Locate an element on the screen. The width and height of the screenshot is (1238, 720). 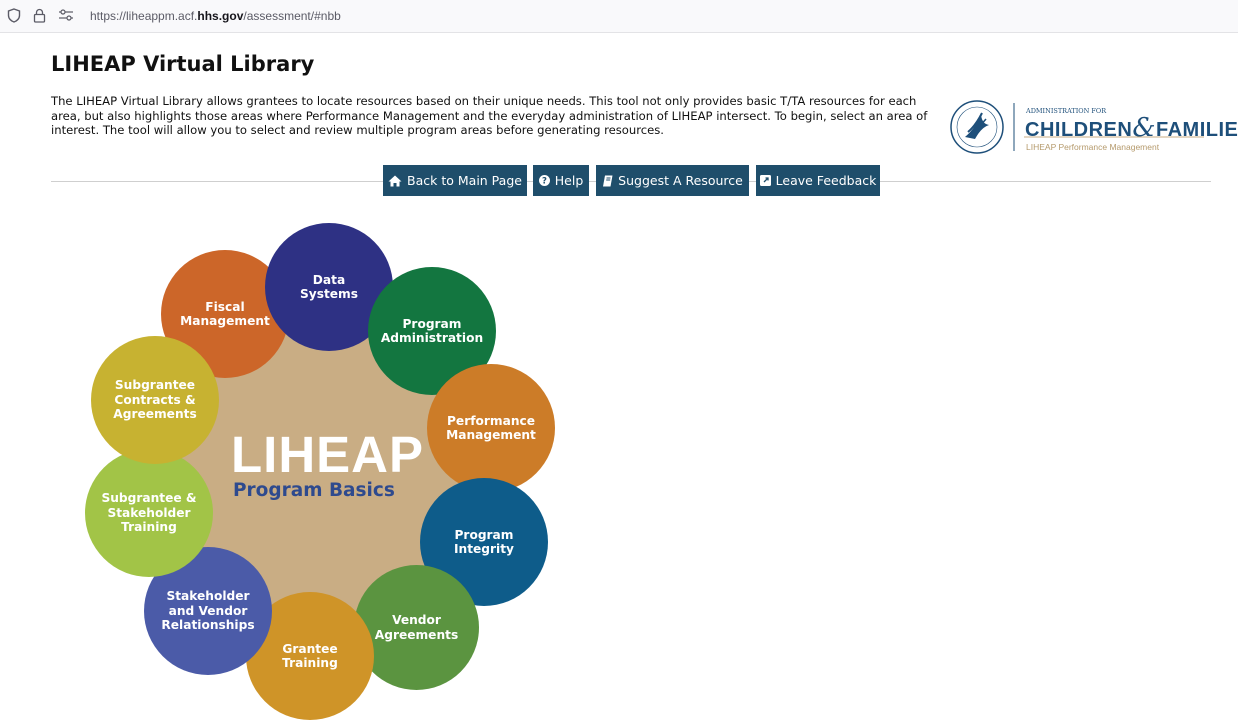
shield-icon is located at coordinates (14, 15).